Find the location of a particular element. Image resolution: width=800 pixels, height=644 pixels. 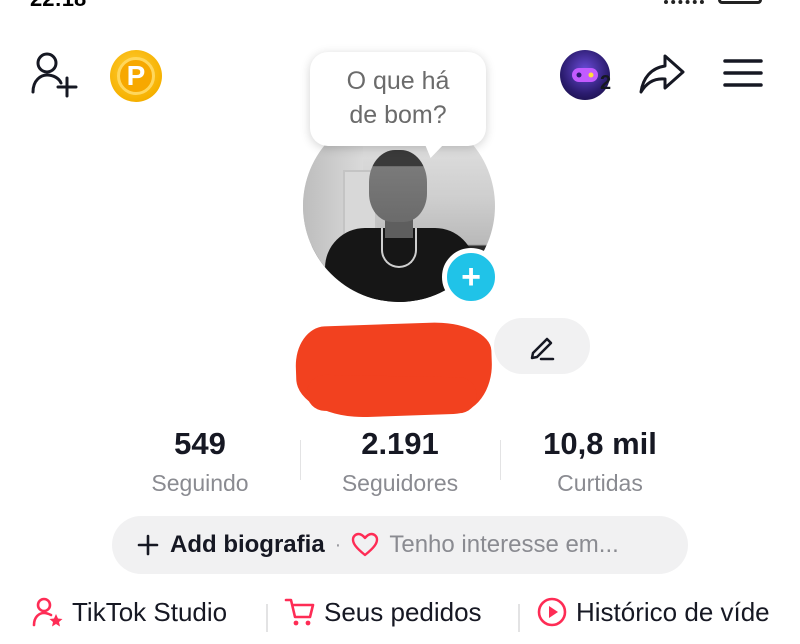

heart-icon is located at coordinates (365, 544).